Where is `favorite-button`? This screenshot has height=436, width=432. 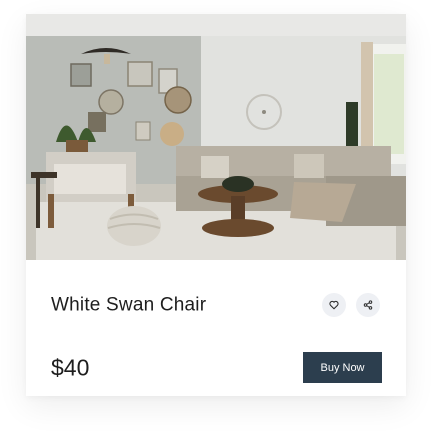
favorite-button is located at coordinates (334, 305).